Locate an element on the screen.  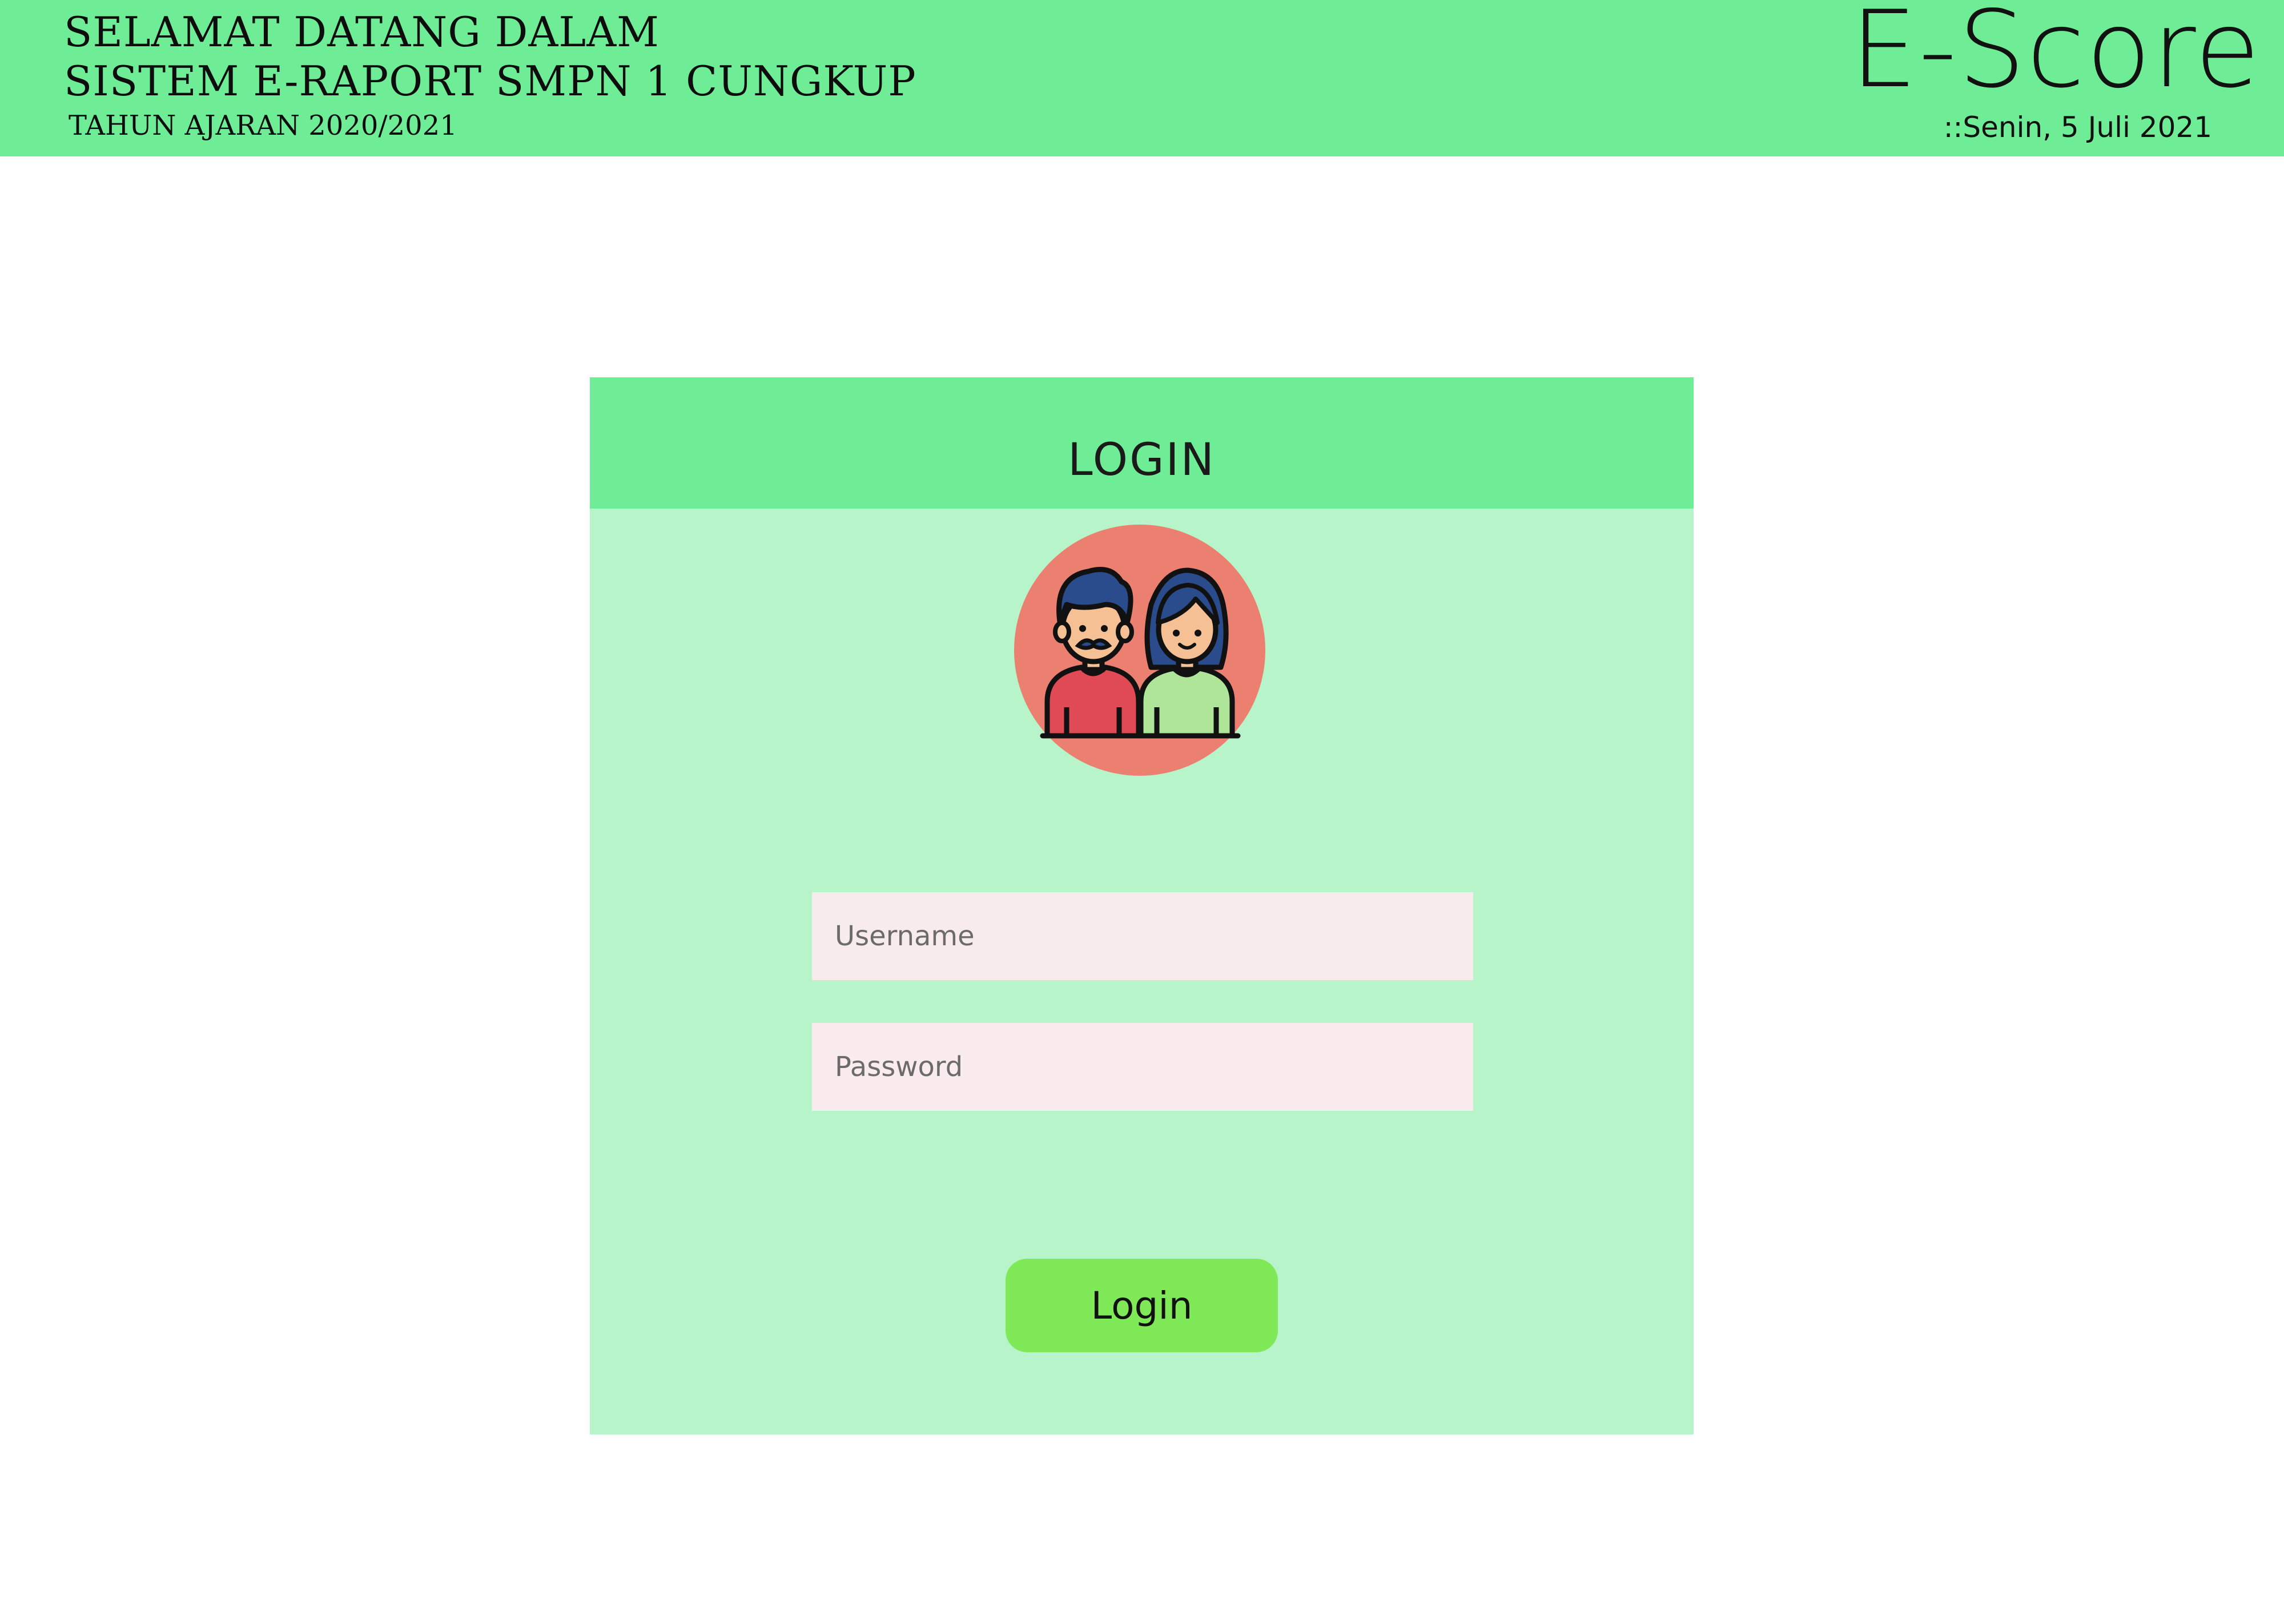
username-input is located at coordinates (1142, 936).